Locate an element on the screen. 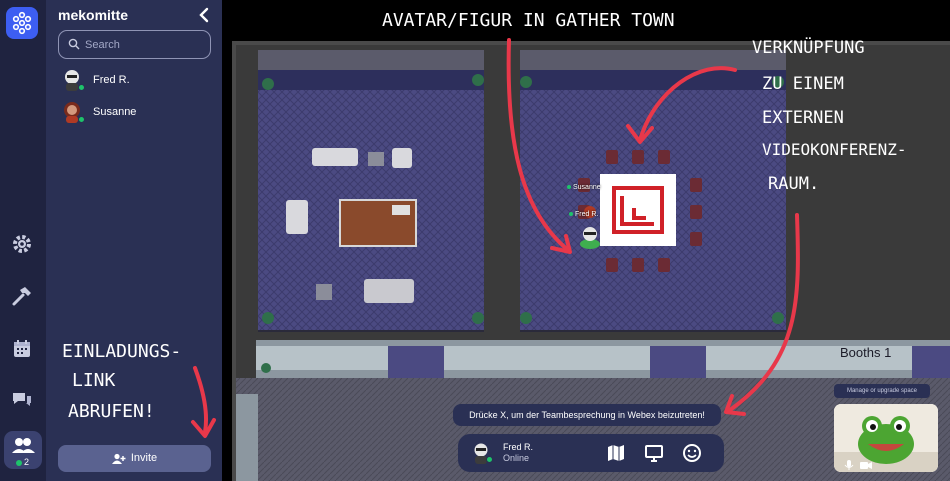 This screenshot has width=950, height=481. annotation-link-5: RAUM. is located at coordinates (794, 184).